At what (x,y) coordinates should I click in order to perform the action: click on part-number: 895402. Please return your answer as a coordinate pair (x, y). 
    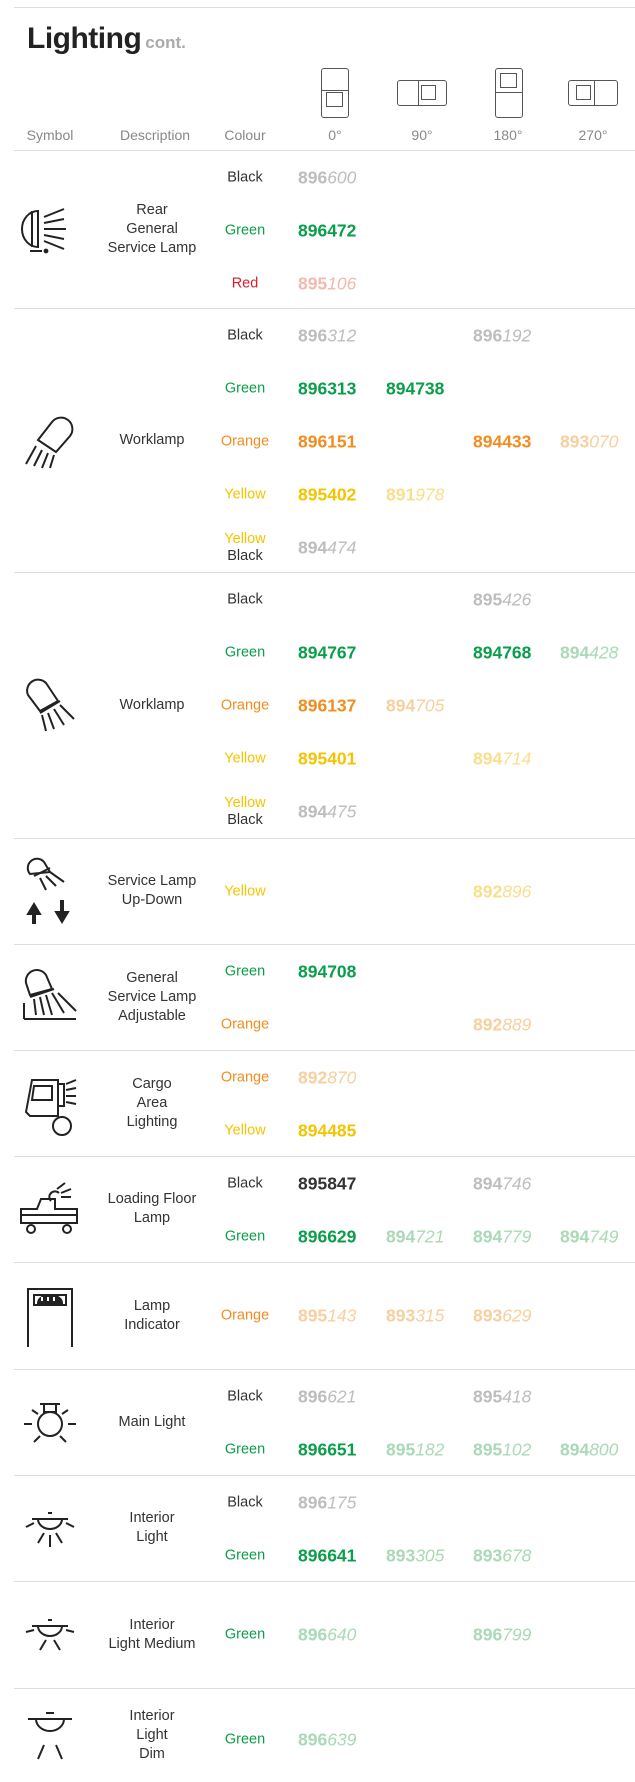
    Looking at the image, I should click on (327, 494).